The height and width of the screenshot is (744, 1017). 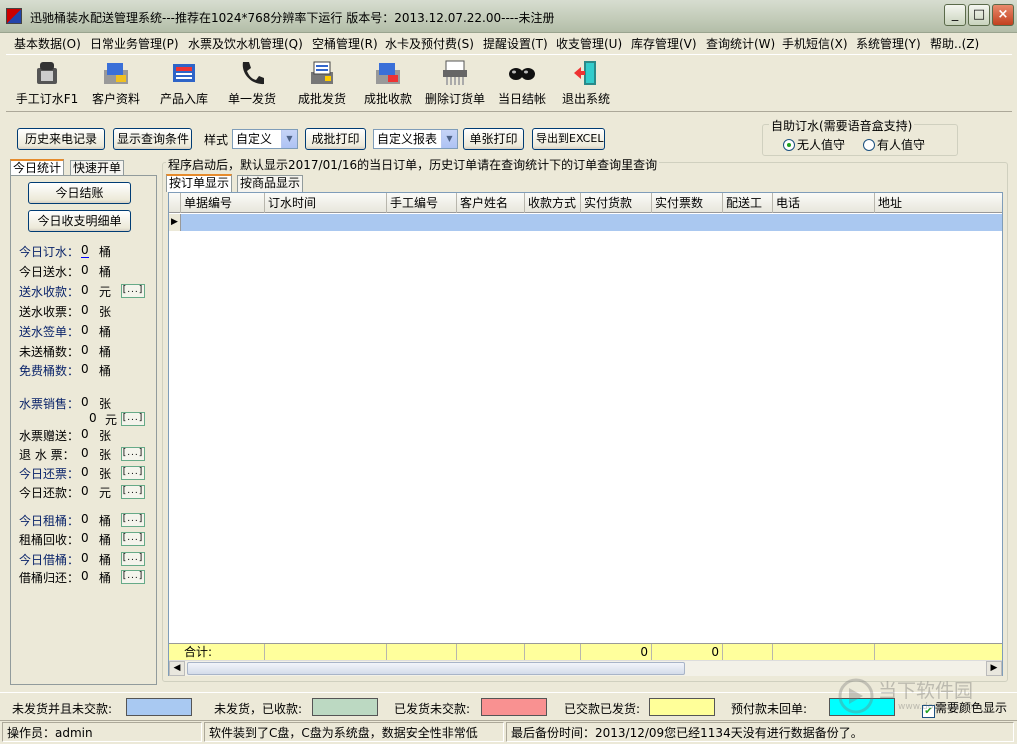 What do you see at coordinates (748, 203) in the screenshot?
I see `col-header: 配送工` at bounding box center [748, 203].